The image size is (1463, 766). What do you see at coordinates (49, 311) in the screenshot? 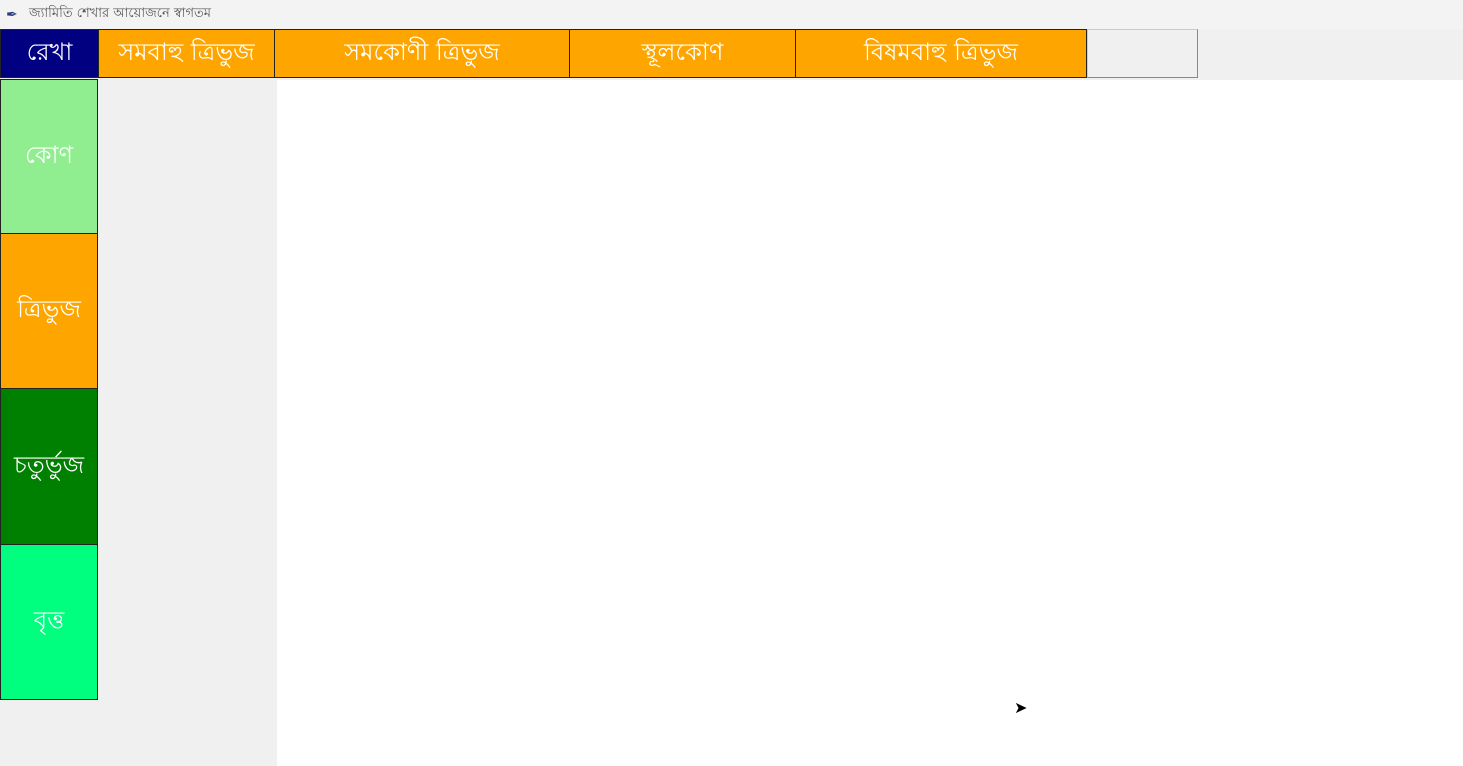
I see `triangle-button: ত্রিভুজ` at bounding box center [49, 311].